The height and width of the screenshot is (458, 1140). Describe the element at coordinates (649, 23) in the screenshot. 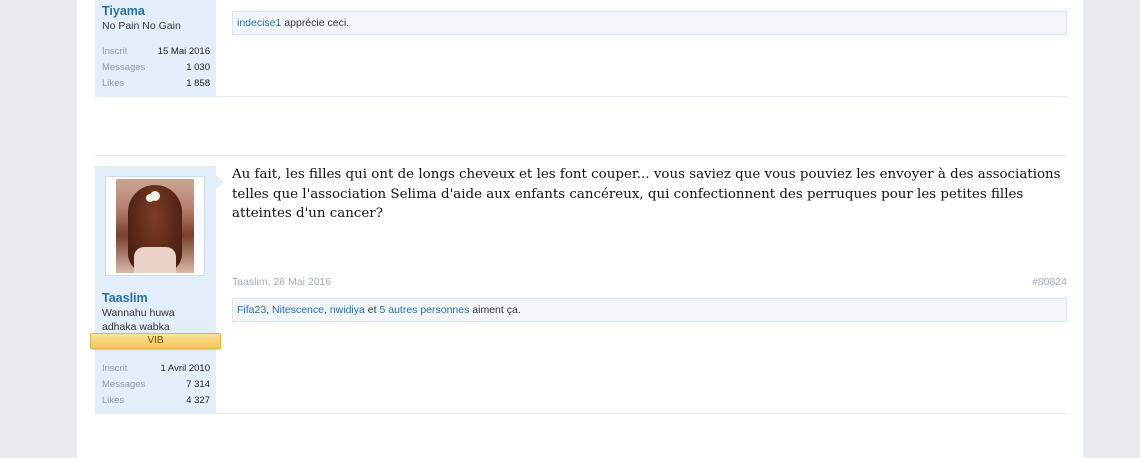

I see `likes-summary: indecise1 apprécie ceci.` at that location.